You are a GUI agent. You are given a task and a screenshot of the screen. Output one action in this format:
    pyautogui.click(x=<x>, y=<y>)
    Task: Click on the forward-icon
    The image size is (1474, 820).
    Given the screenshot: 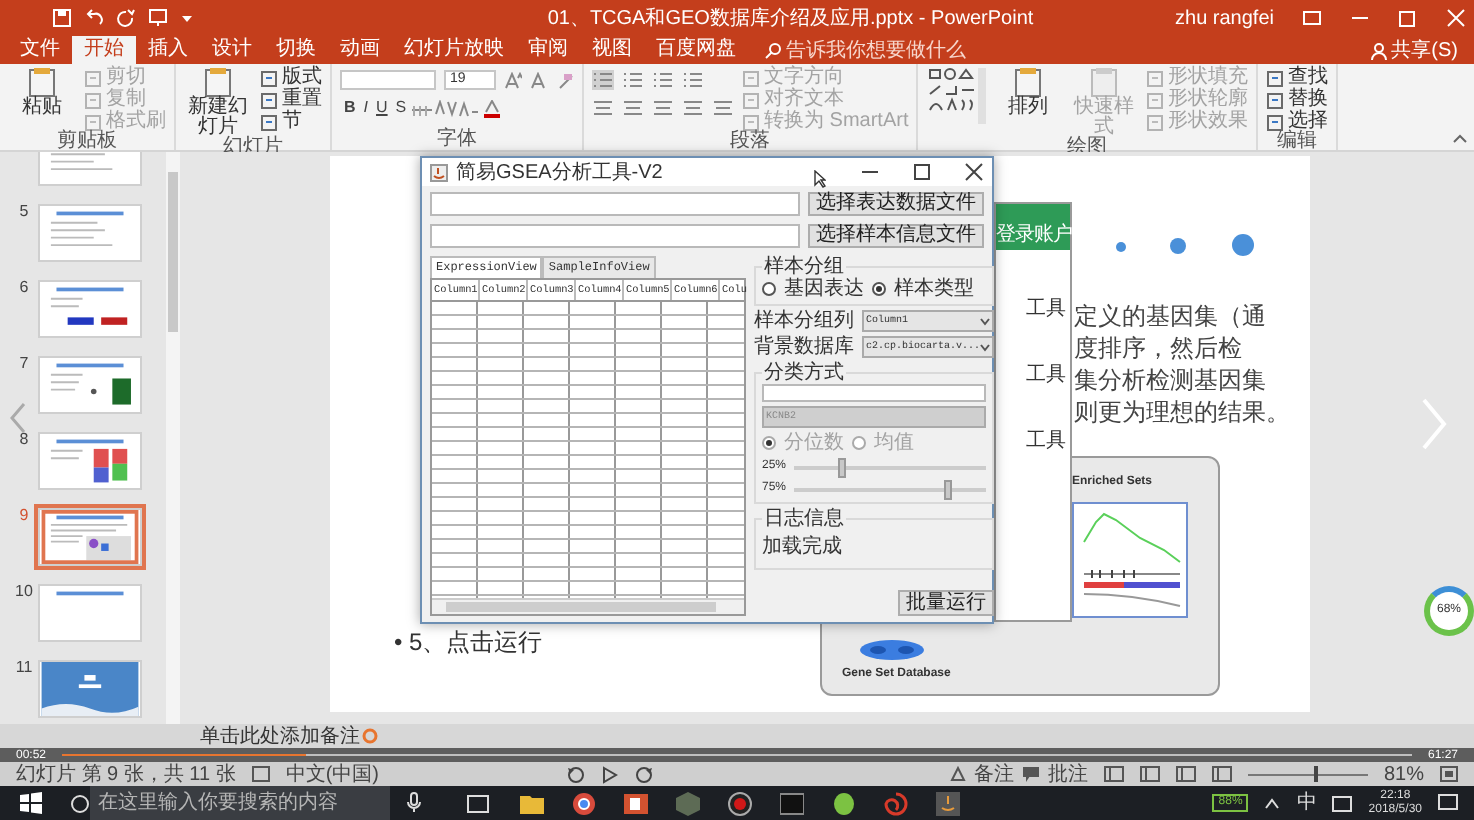 What is the action you would take?
    pyautogui.click(x=643, y=774)
    